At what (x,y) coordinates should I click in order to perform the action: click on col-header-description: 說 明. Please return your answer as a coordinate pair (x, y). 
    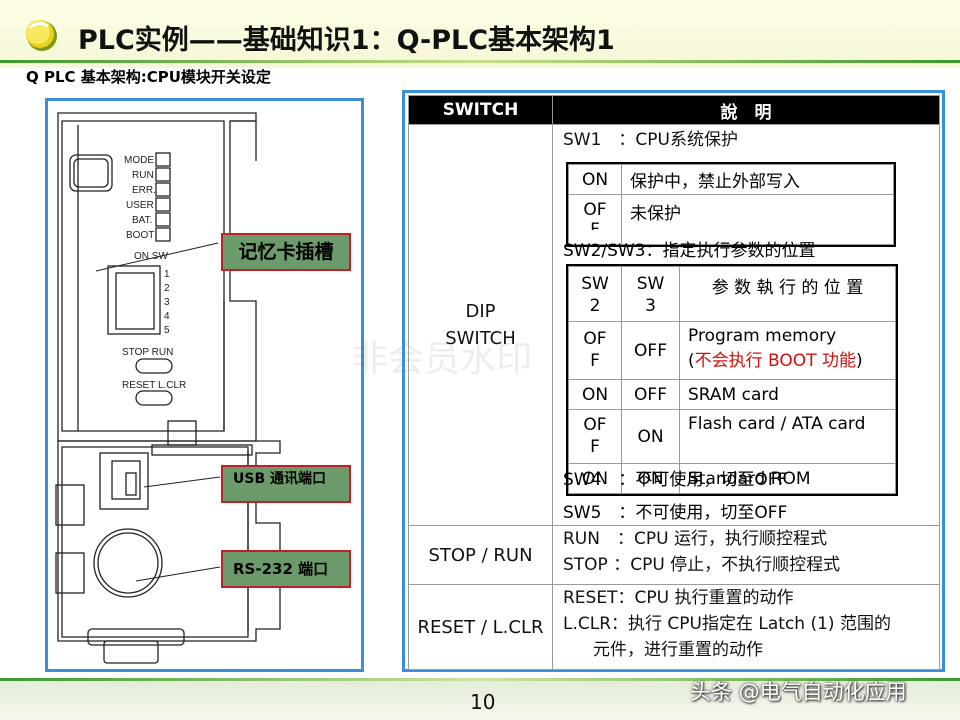
    Looking at the image, I should click on (746, 110).